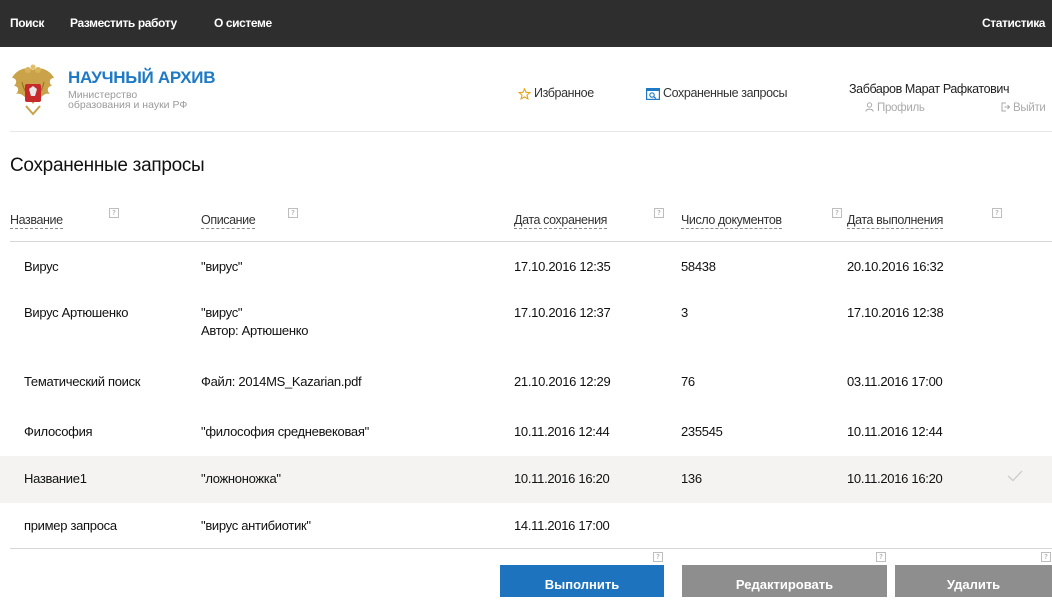 The width and height of the screenshot is (1052, 605). I want to click on nav-post-work-link: Разместить работу, so click(123, 23).